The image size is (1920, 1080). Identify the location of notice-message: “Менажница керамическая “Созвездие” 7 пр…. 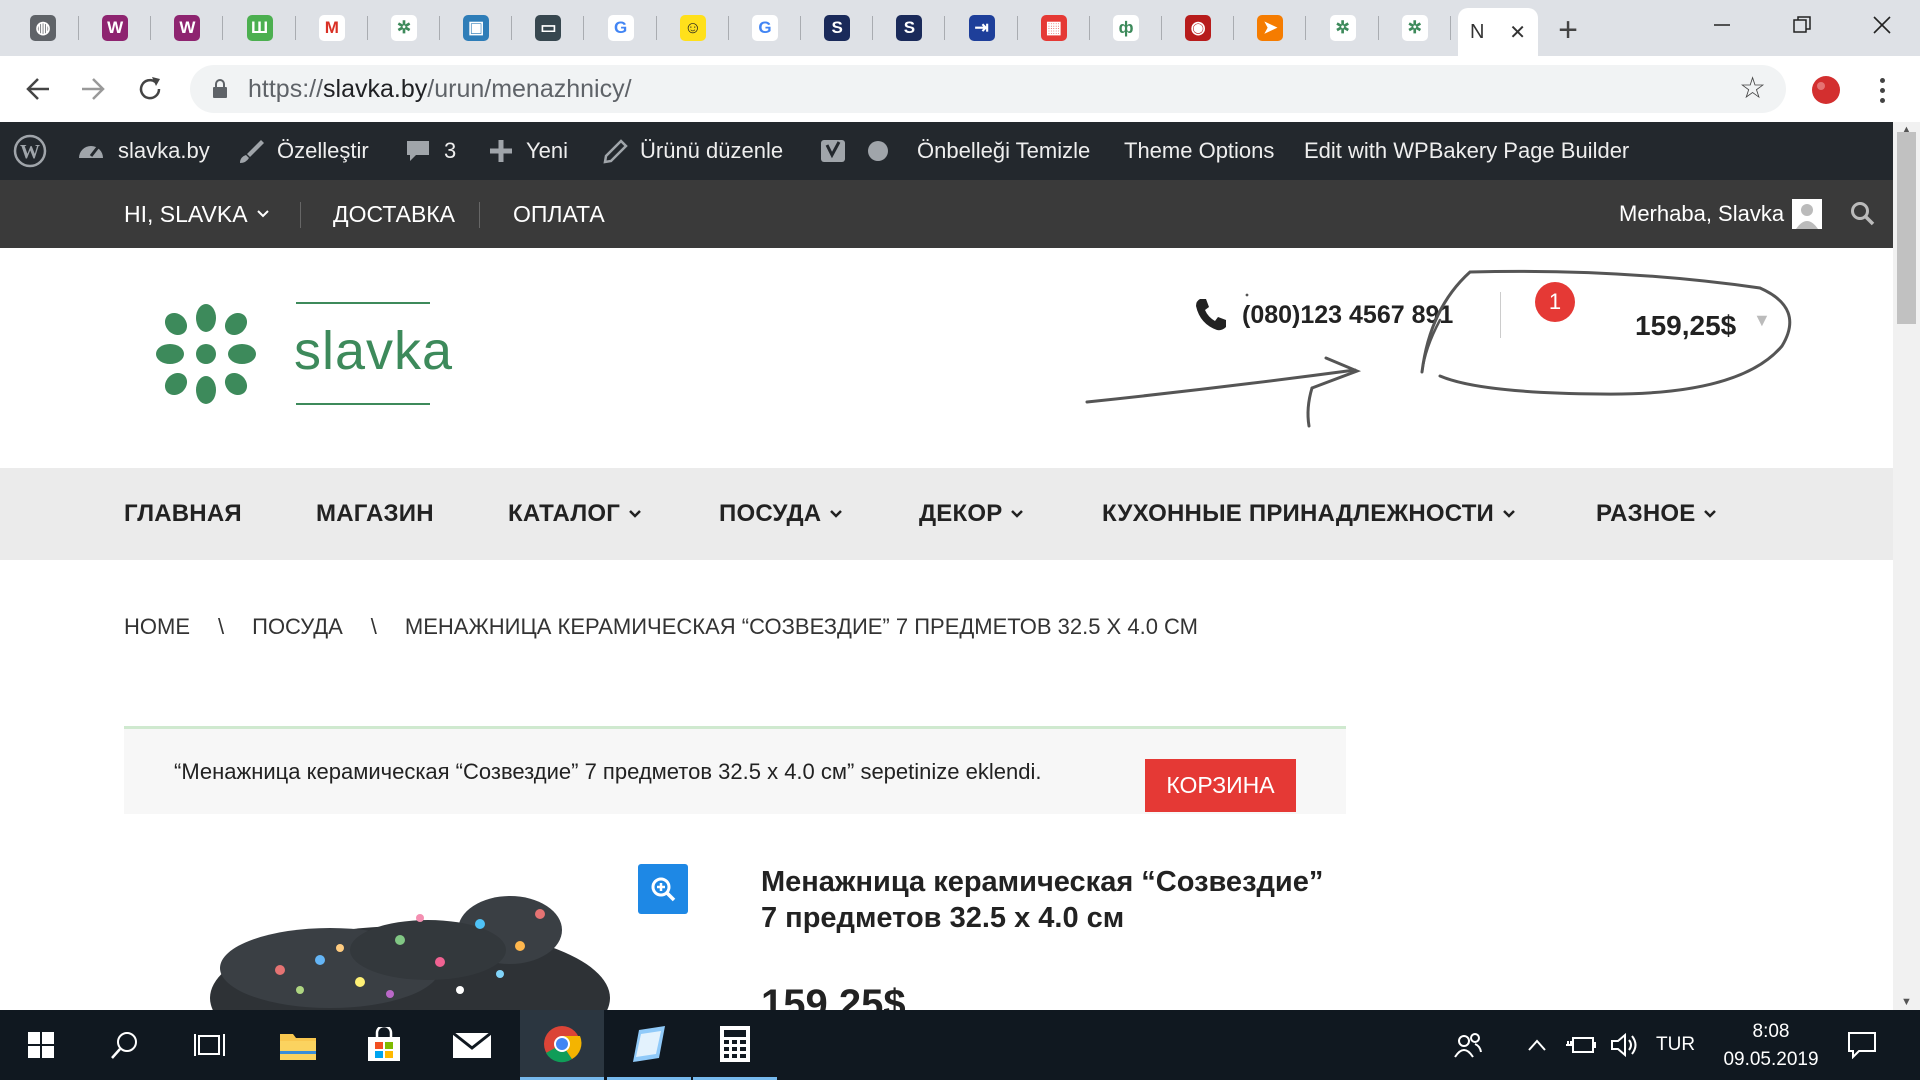
(608, 771).